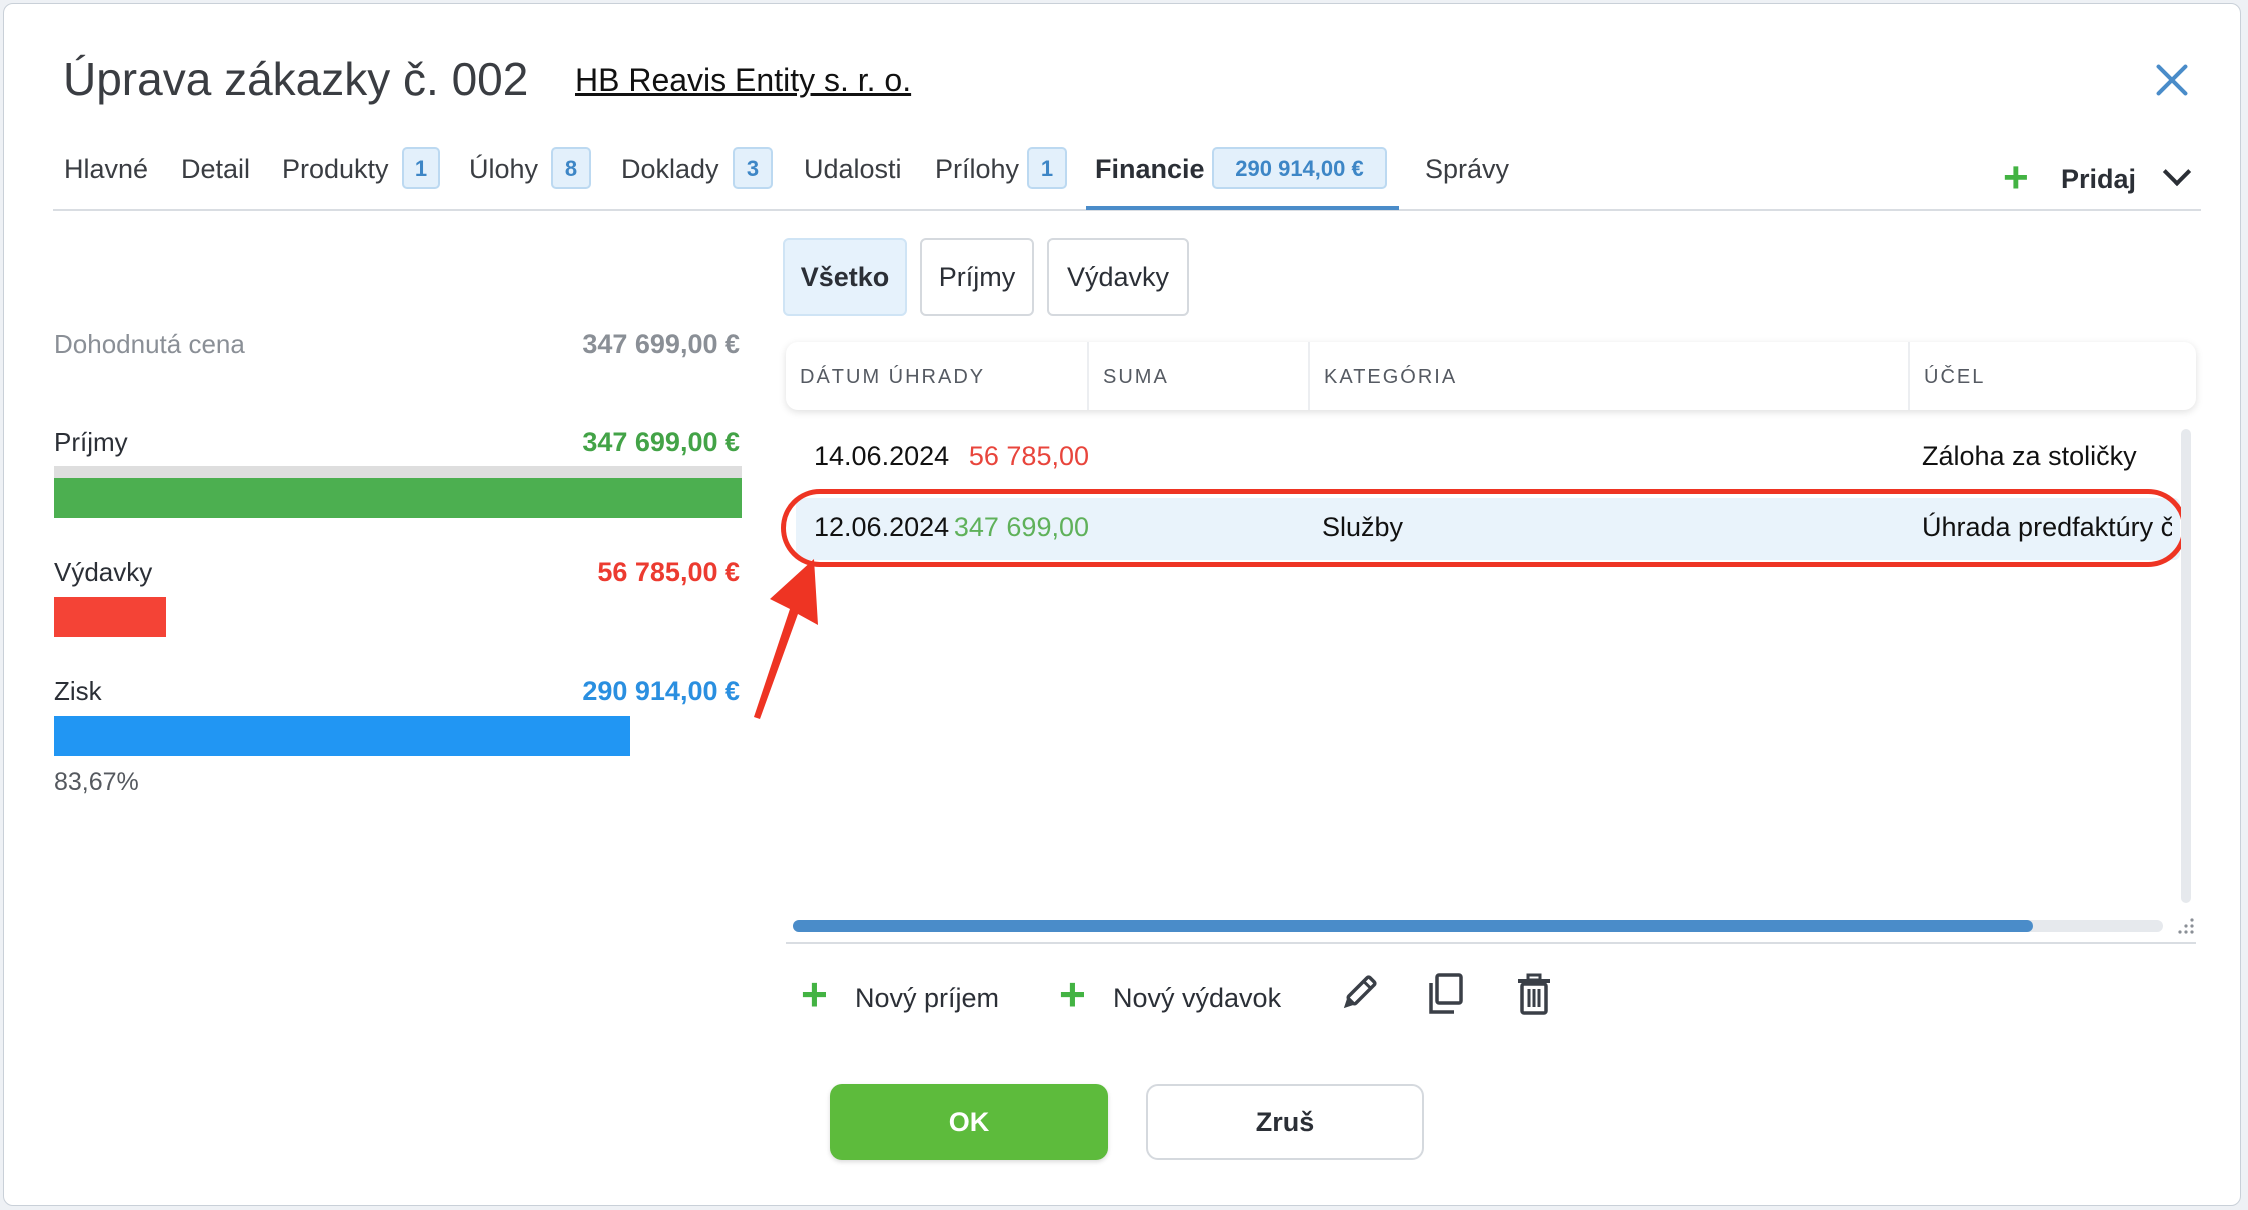 The height and width of the screenshot is (1210, 2248). Describe the element at coordinates (149, 344) in the screenshot. I see `agreed-price-label: Dohodnutá cena` at that location.